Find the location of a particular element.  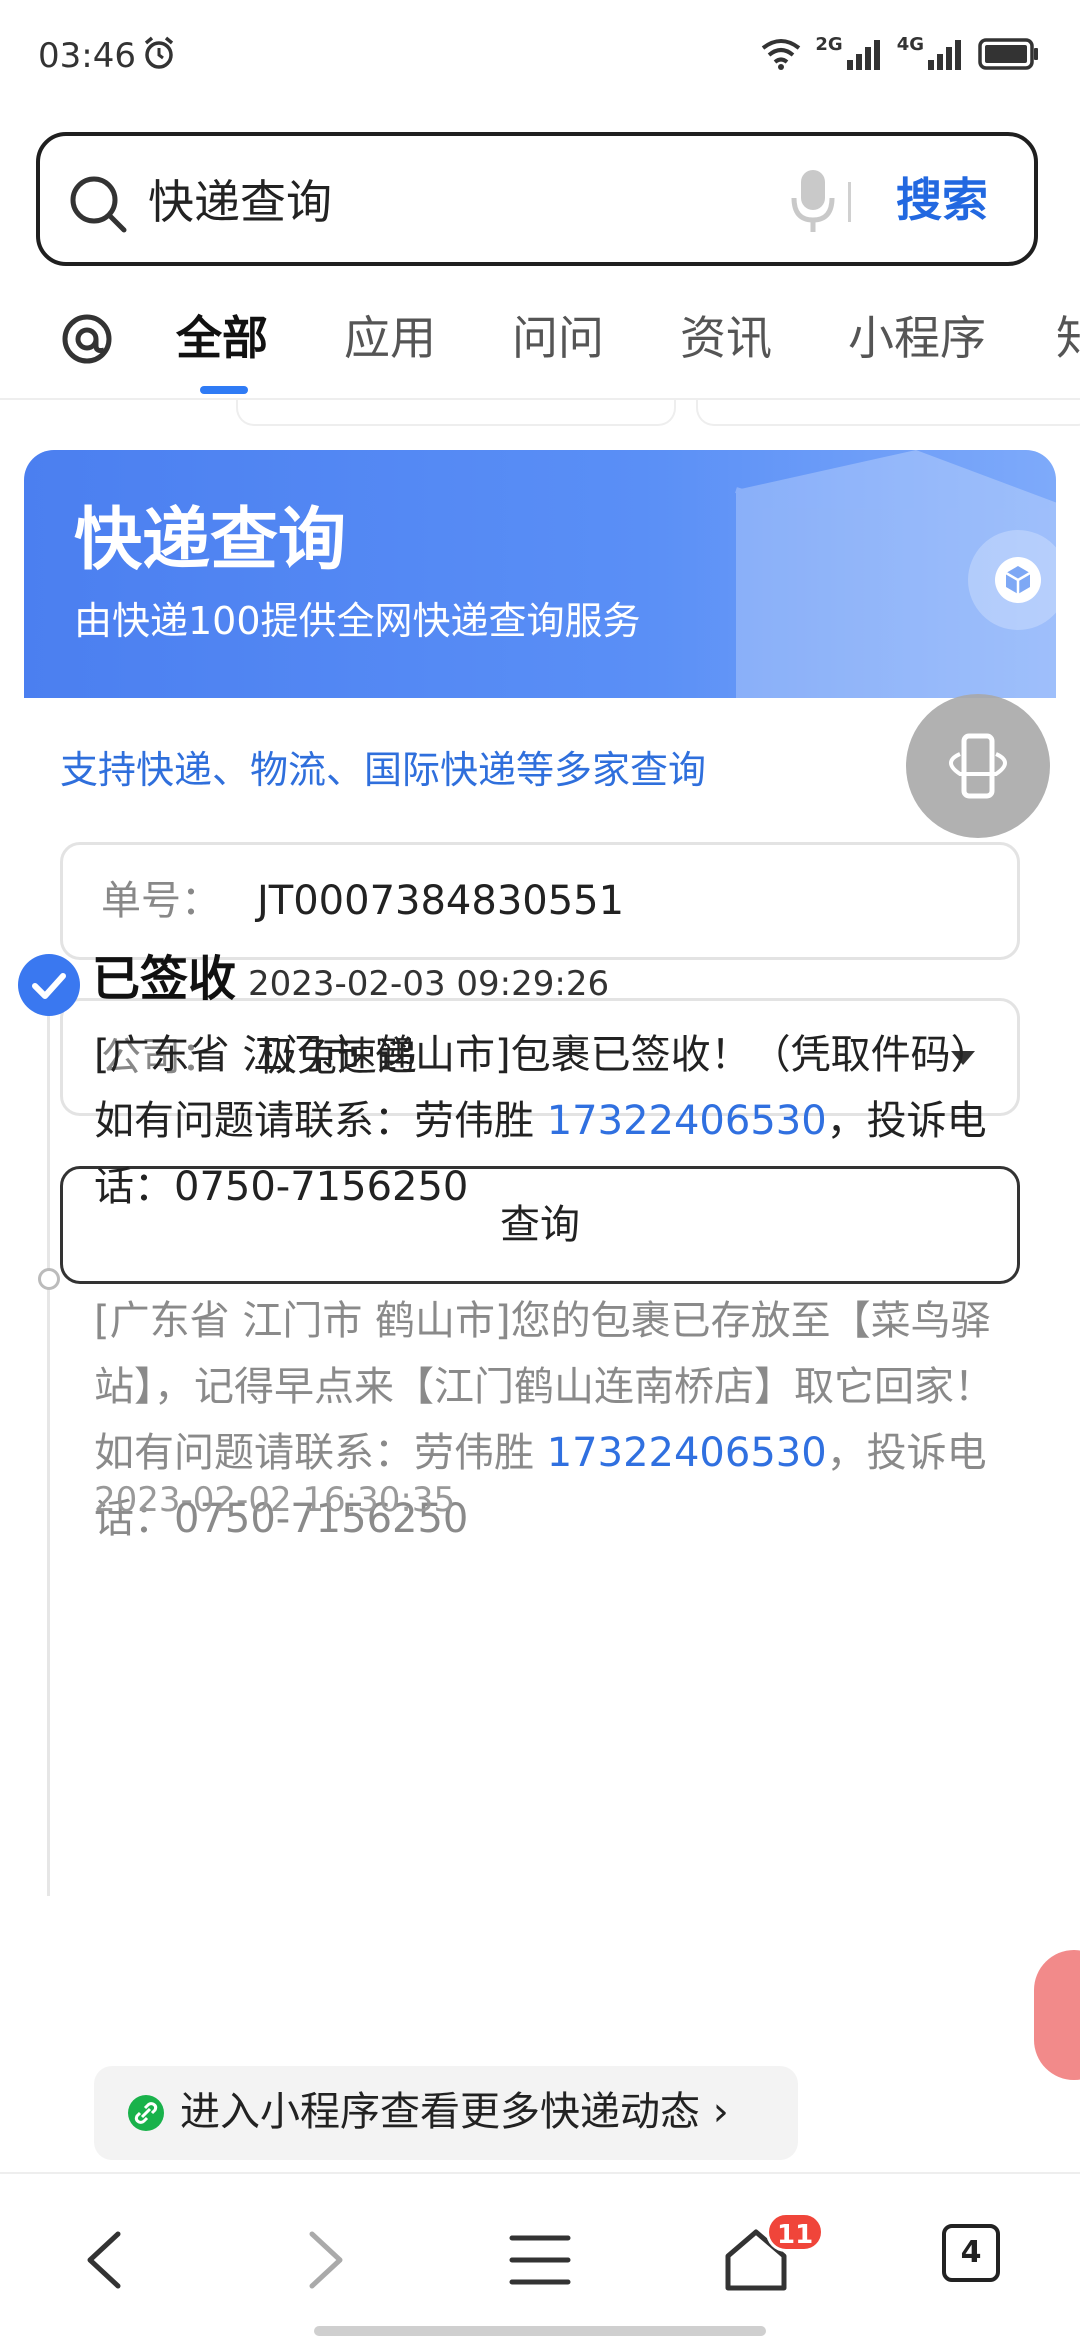

status-icons: 2G 4G is located at coordinates (900, 54).